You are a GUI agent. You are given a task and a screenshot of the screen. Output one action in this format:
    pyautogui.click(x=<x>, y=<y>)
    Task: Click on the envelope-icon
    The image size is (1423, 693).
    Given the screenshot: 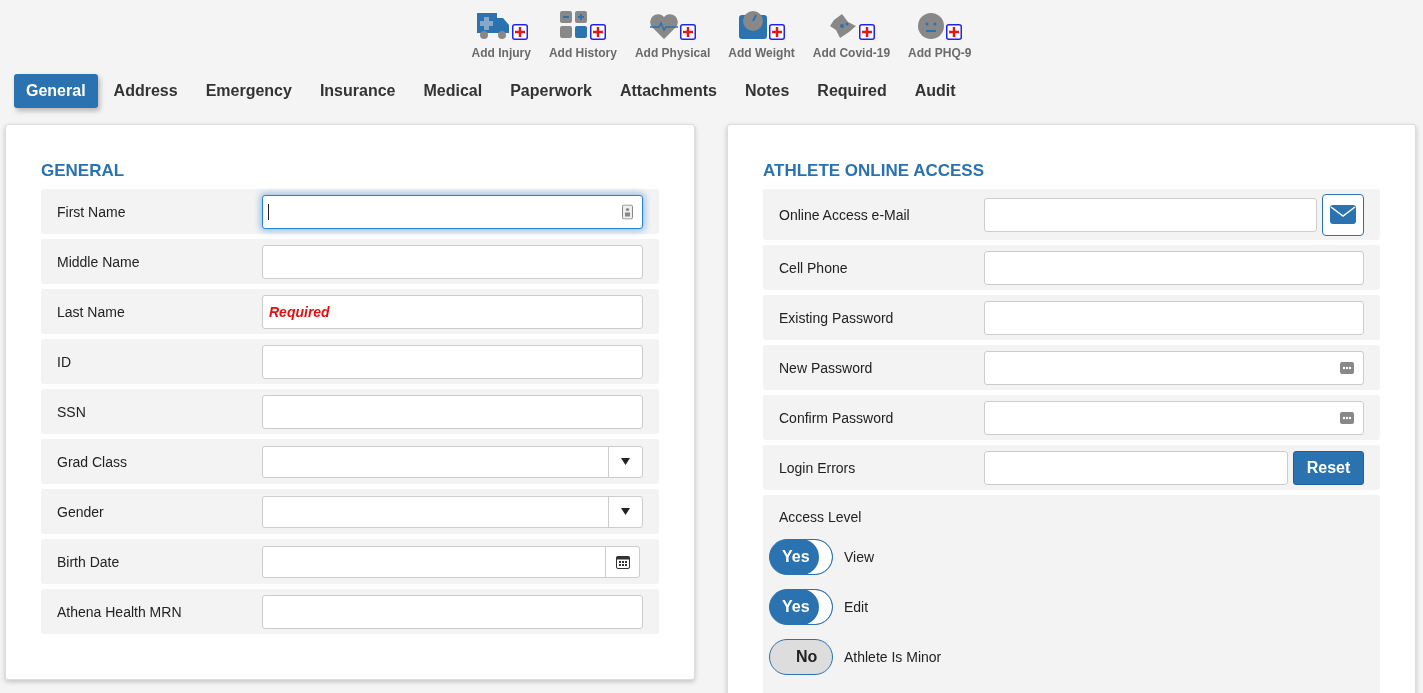 What is the action you would take?
    pyautogui.click(x=1343, y=214)
    